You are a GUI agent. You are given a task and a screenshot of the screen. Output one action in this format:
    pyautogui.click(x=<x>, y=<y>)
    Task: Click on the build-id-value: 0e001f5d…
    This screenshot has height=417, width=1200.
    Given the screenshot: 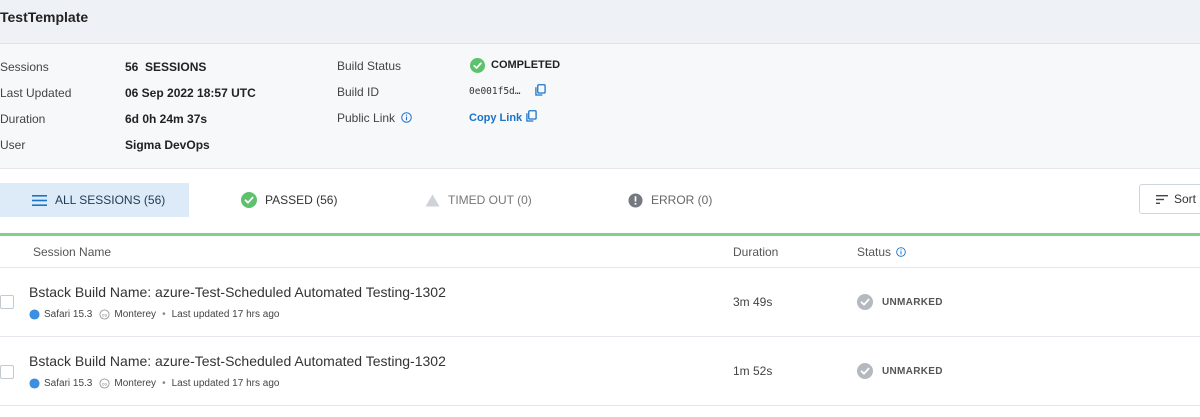 What is the action you would take?
    pyautogui.click(x=495, y=91)
    